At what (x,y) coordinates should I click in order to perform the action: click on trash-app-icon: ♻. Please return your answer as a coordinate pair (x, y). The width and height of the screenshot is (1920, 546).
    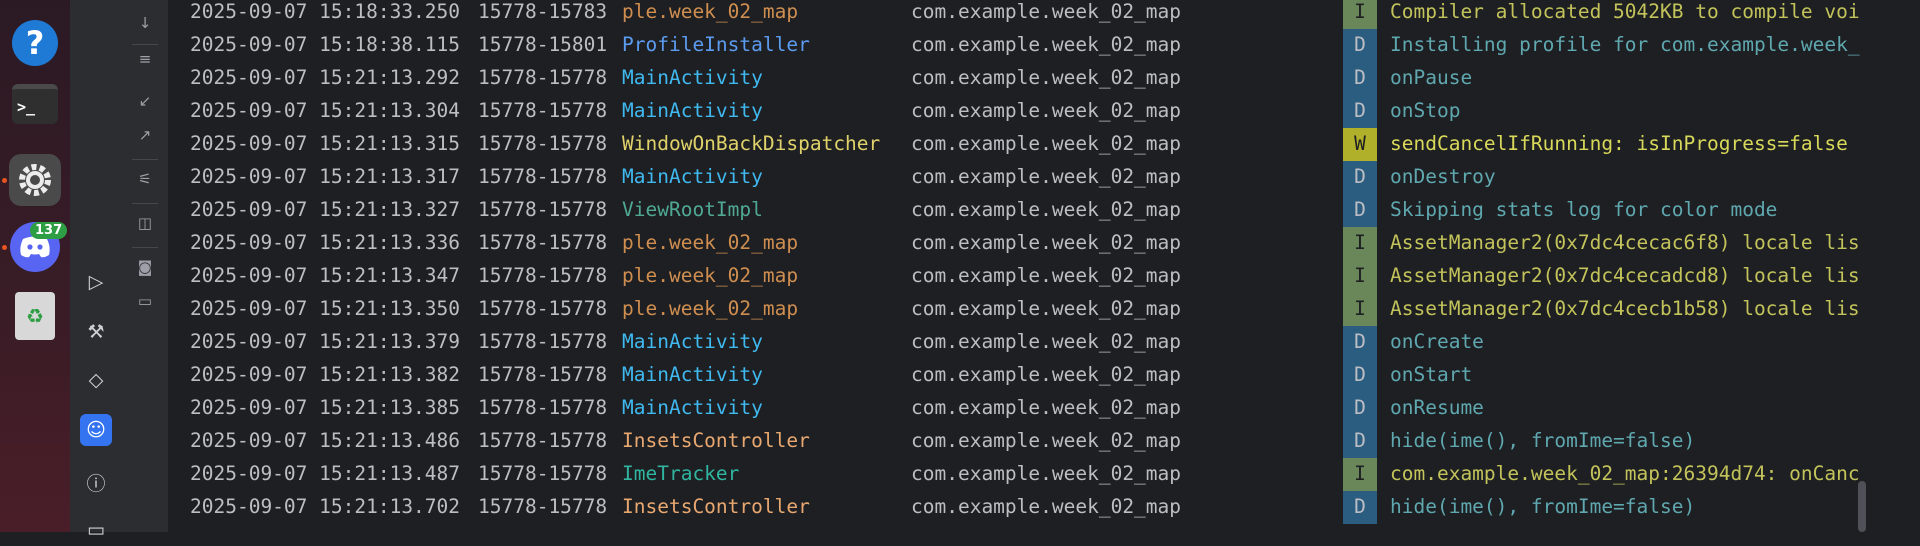
    Looking at the image, I should click on (35, 316).